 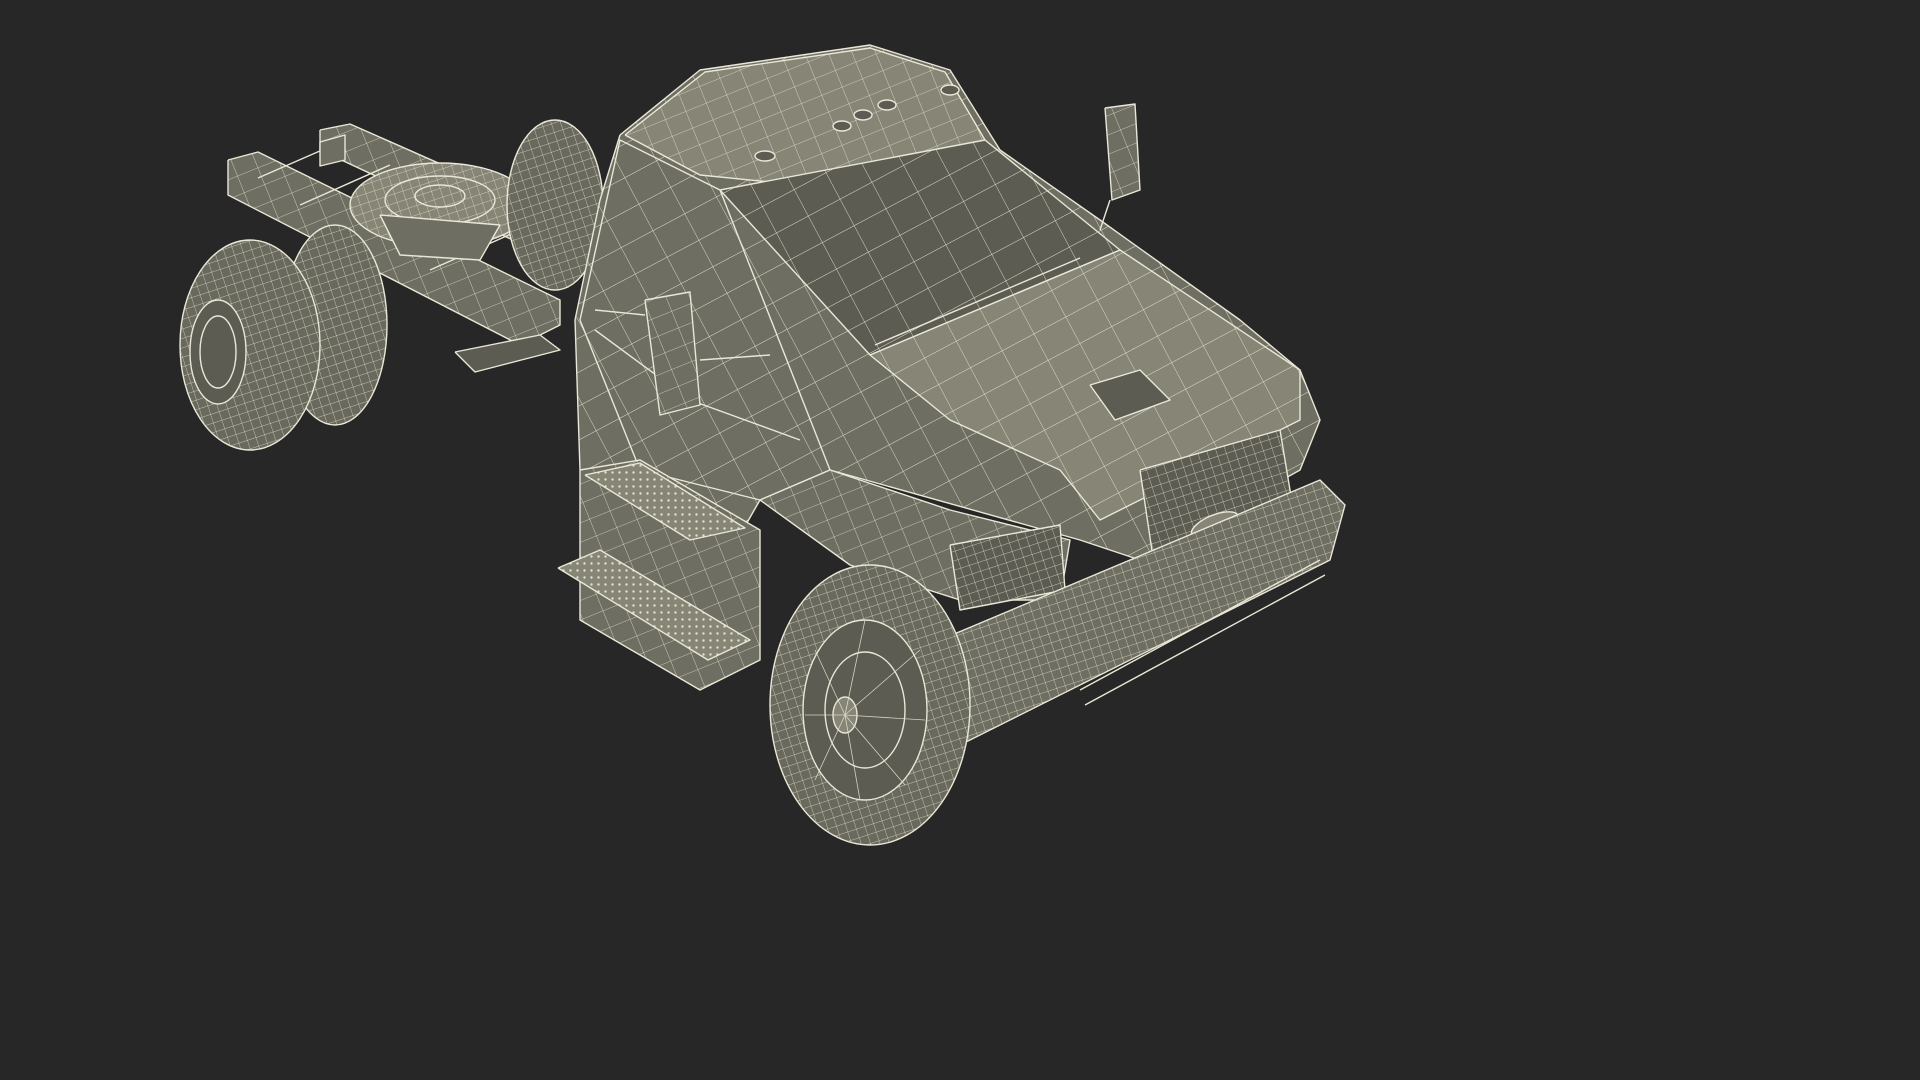 What do you see at coordinates (870, 705) in the screenshot?
I see `front-wheel` at bounding box center [870, 705].